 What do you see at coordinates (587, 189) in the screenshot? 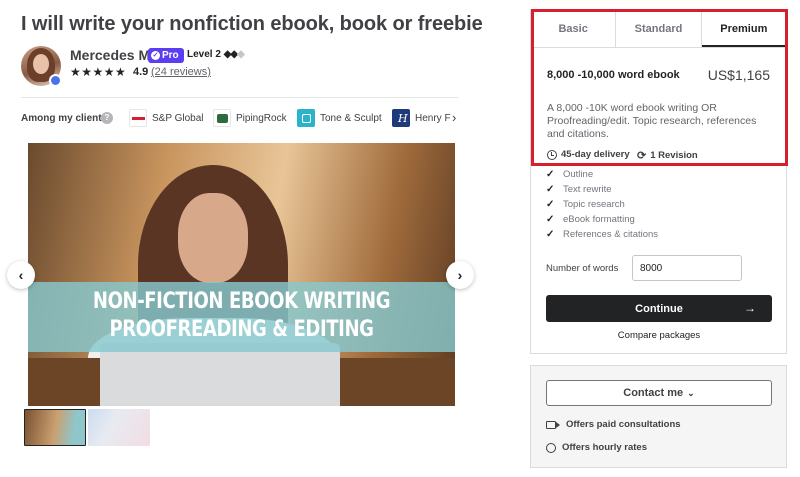
I see `feature-label: Text rewrite` at bounding box center [587, 189].